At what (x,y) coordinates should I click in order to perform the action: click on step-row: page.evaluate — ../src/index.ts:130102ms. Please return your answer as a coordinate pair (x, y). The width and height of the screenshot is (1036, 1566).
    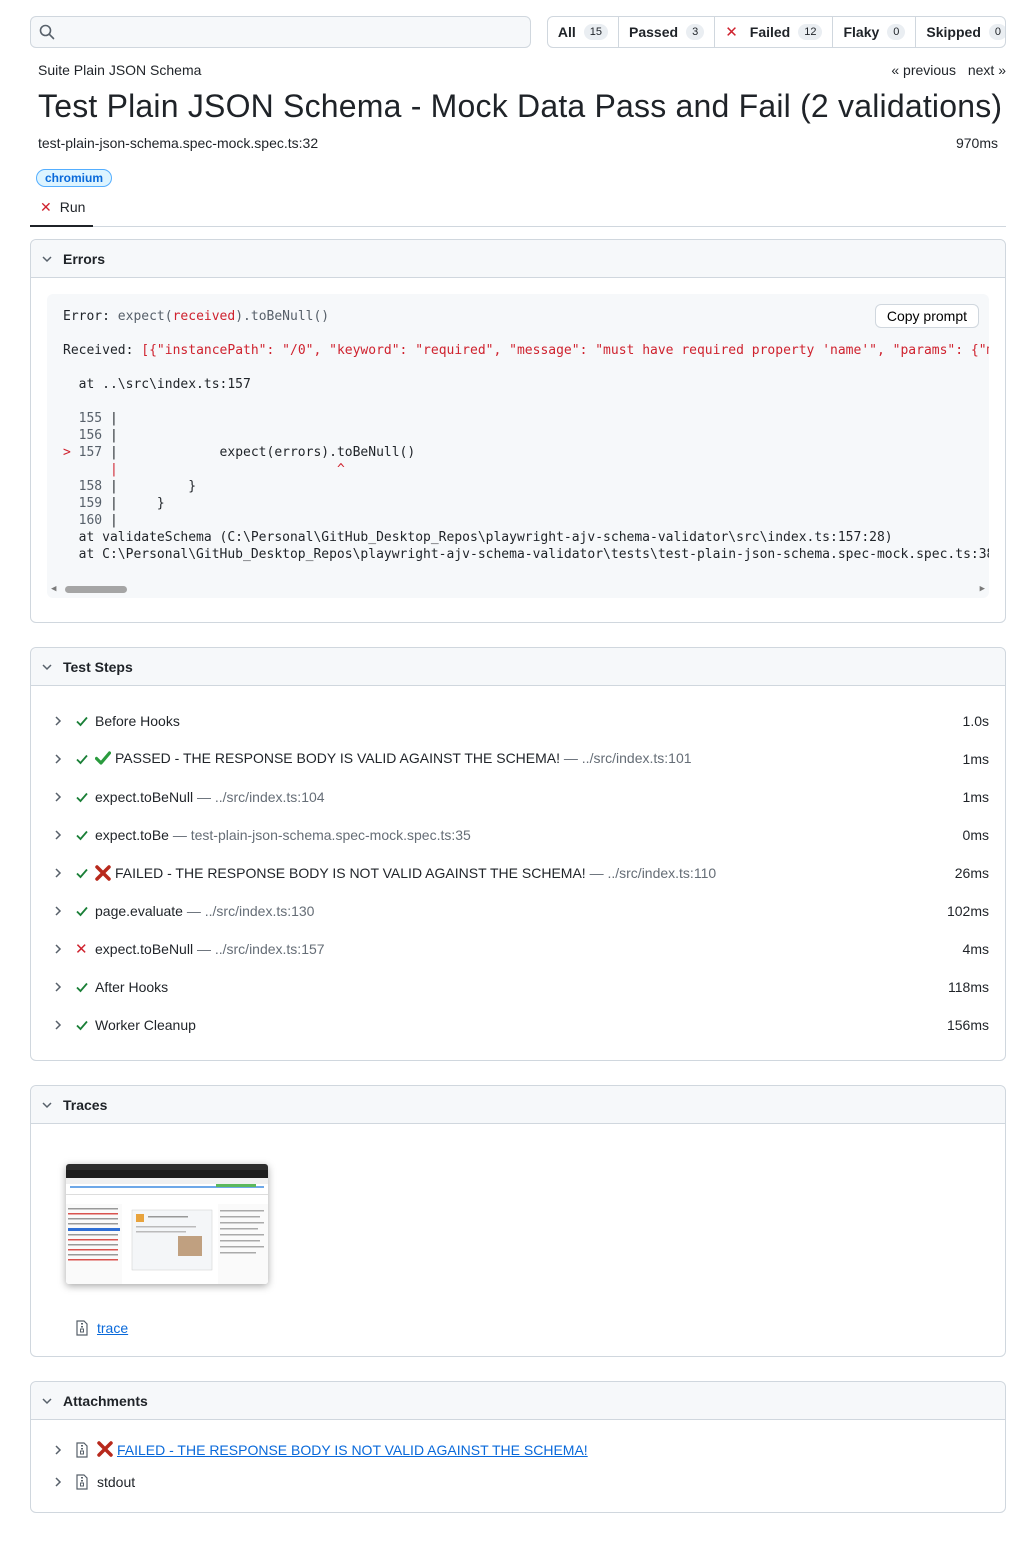
    Looking at the image, I should click on (518, 911).